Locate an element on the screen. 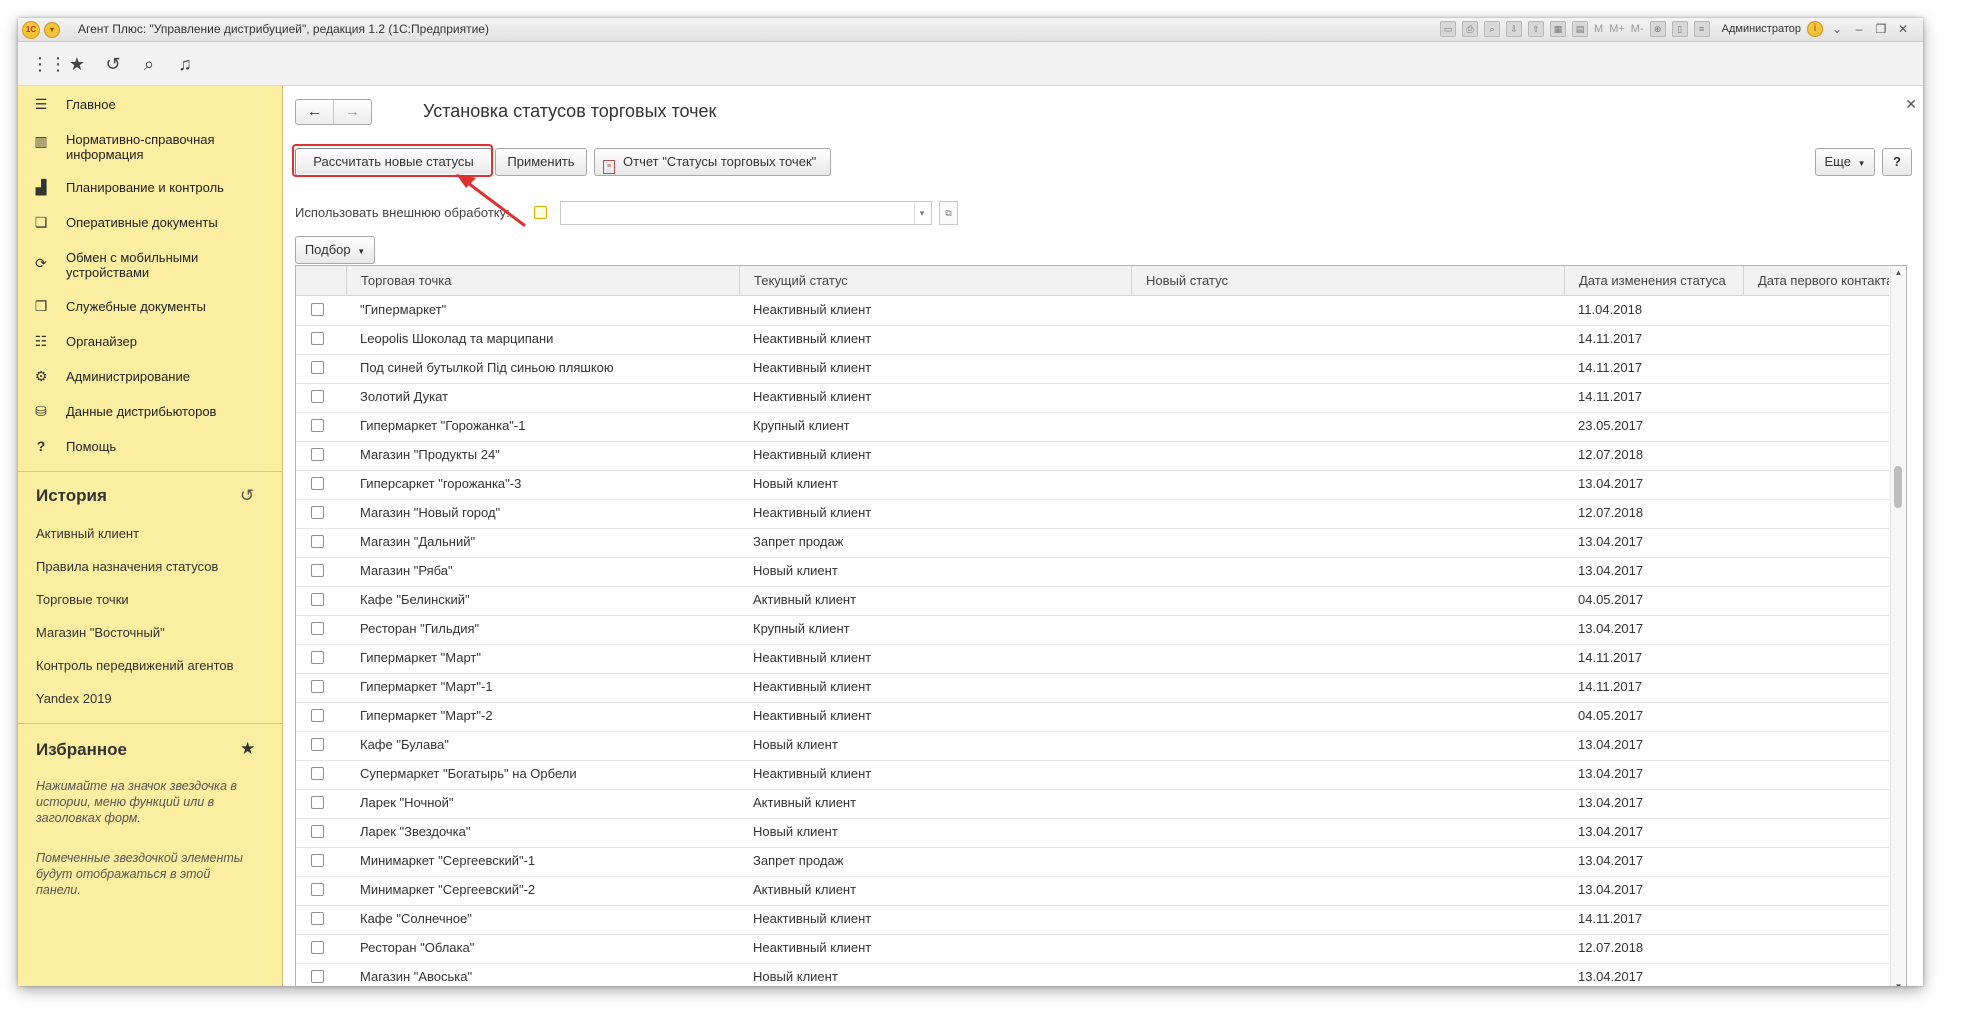  scroll-up-icon: ▲ is located at coordinates (1898, 273).